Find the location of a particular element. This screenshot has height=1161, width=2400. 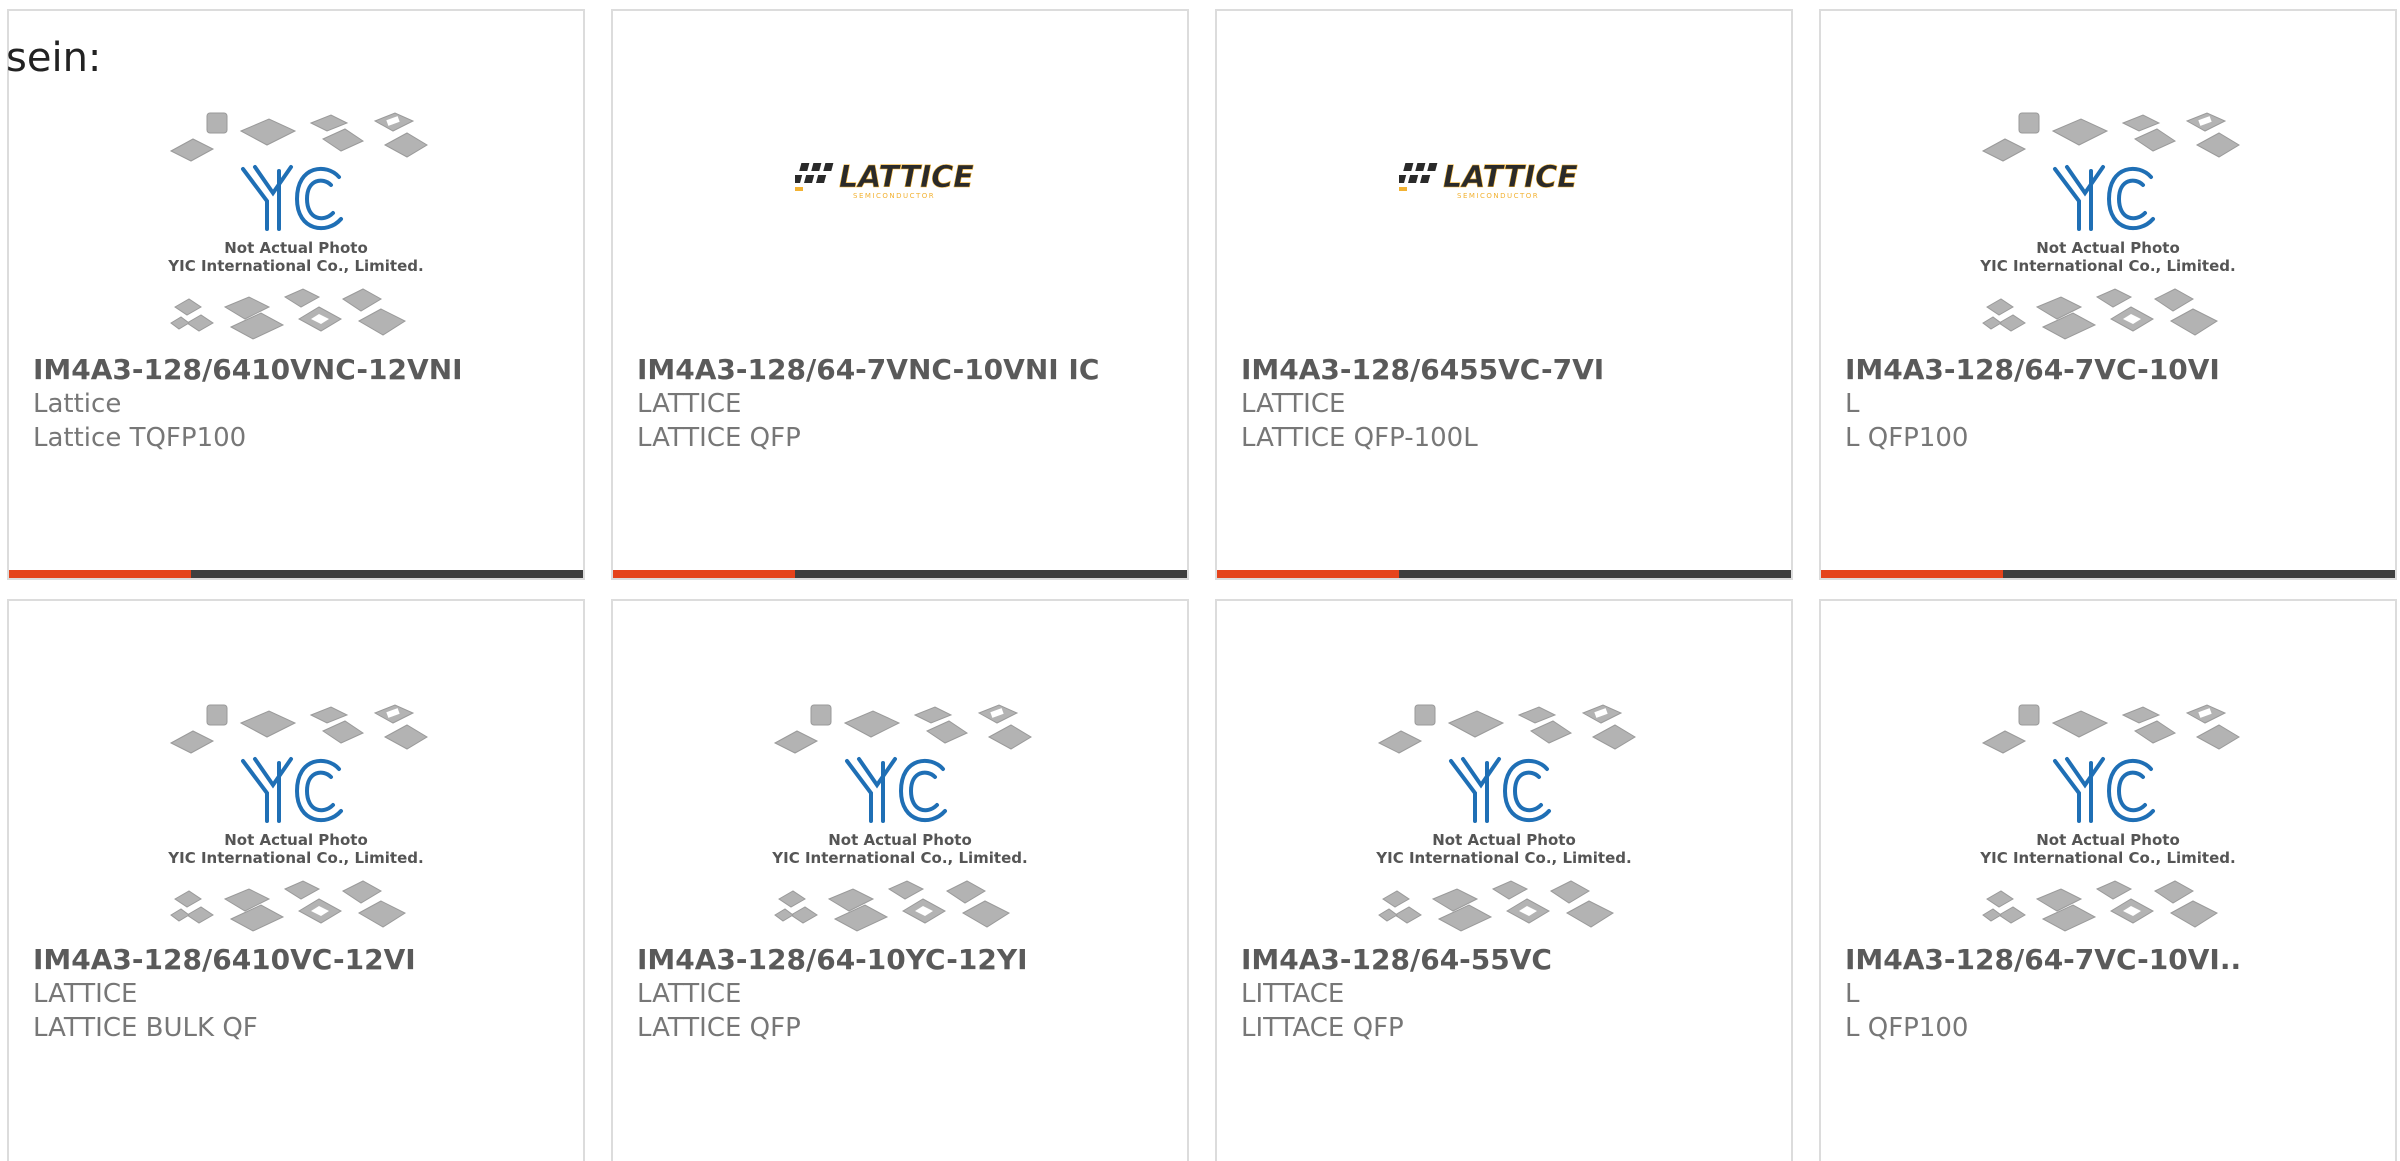

package: LITTACE QFP is located at coordinates (1322, 1028).